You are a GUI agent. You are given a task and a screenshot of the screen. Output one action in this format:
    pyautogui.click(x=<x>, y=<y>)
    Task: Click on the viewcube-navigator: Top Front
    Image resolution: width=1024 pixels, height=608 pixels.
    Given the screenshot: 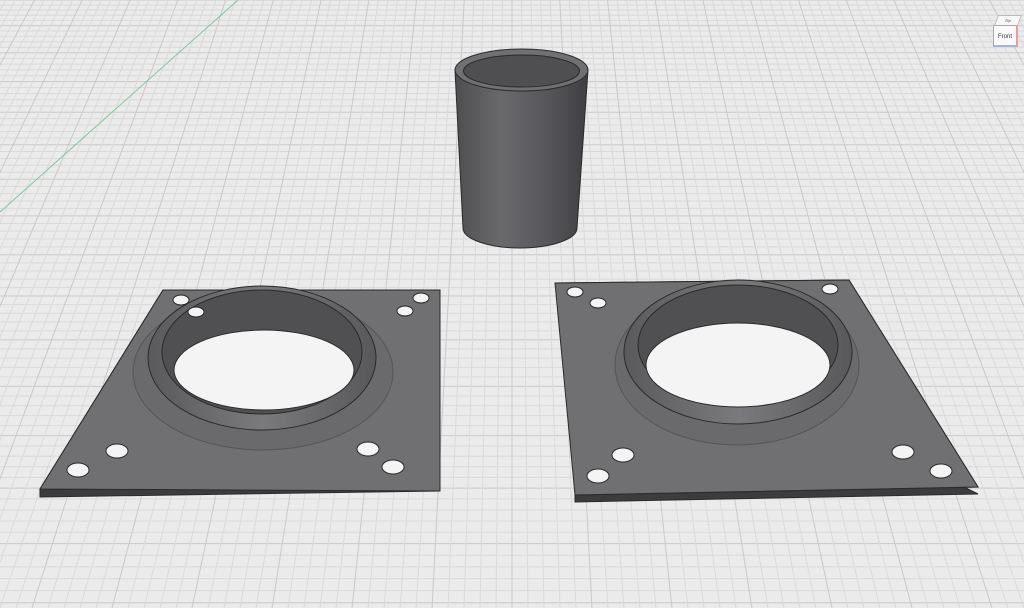 What is the action you would take?
    pyautogui.click(x=1006, y=31)
    